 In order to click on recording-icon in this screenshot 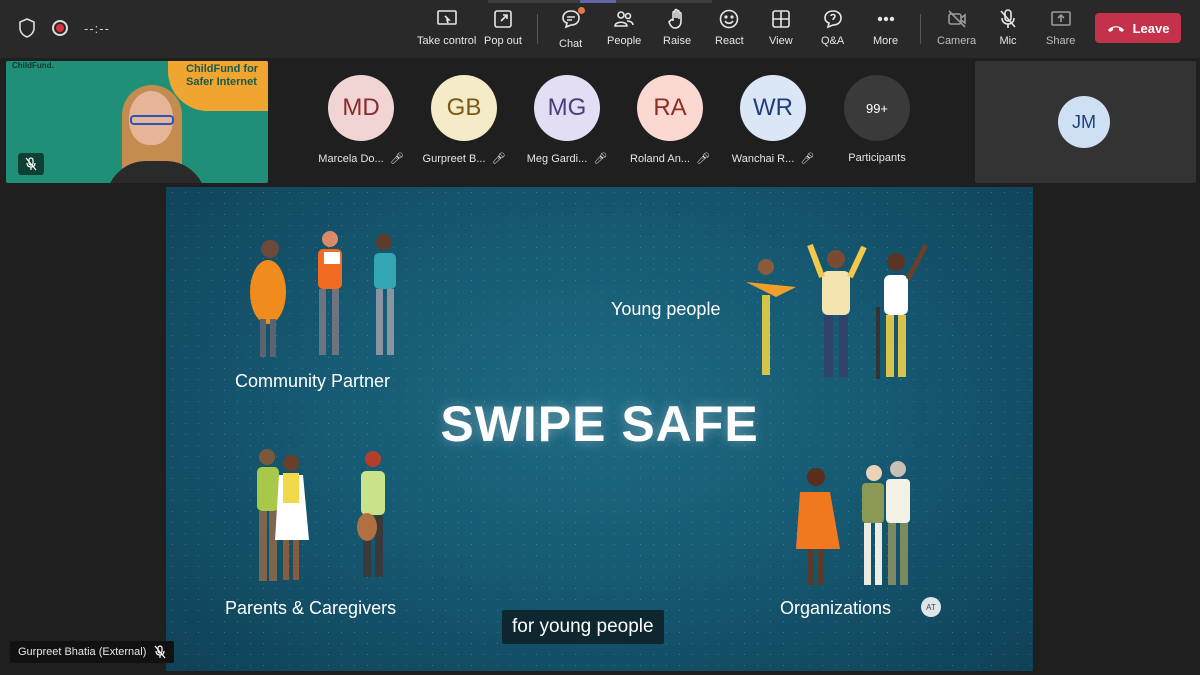, I will do `click(60, 28)`.